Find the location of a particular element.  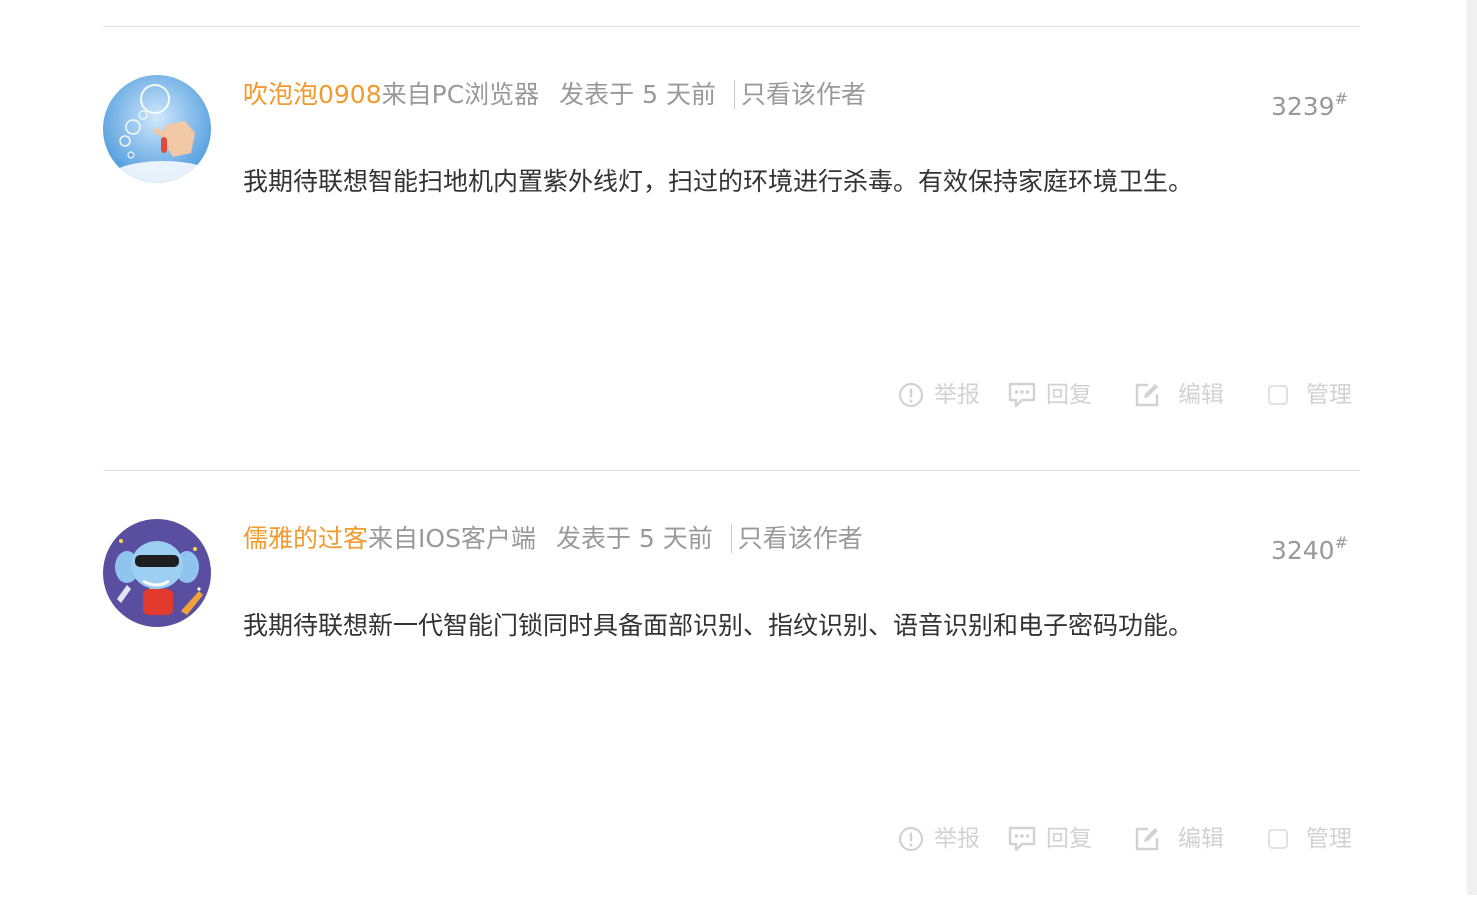

floor-number: 3239# is located at coordinates (1309, 107).